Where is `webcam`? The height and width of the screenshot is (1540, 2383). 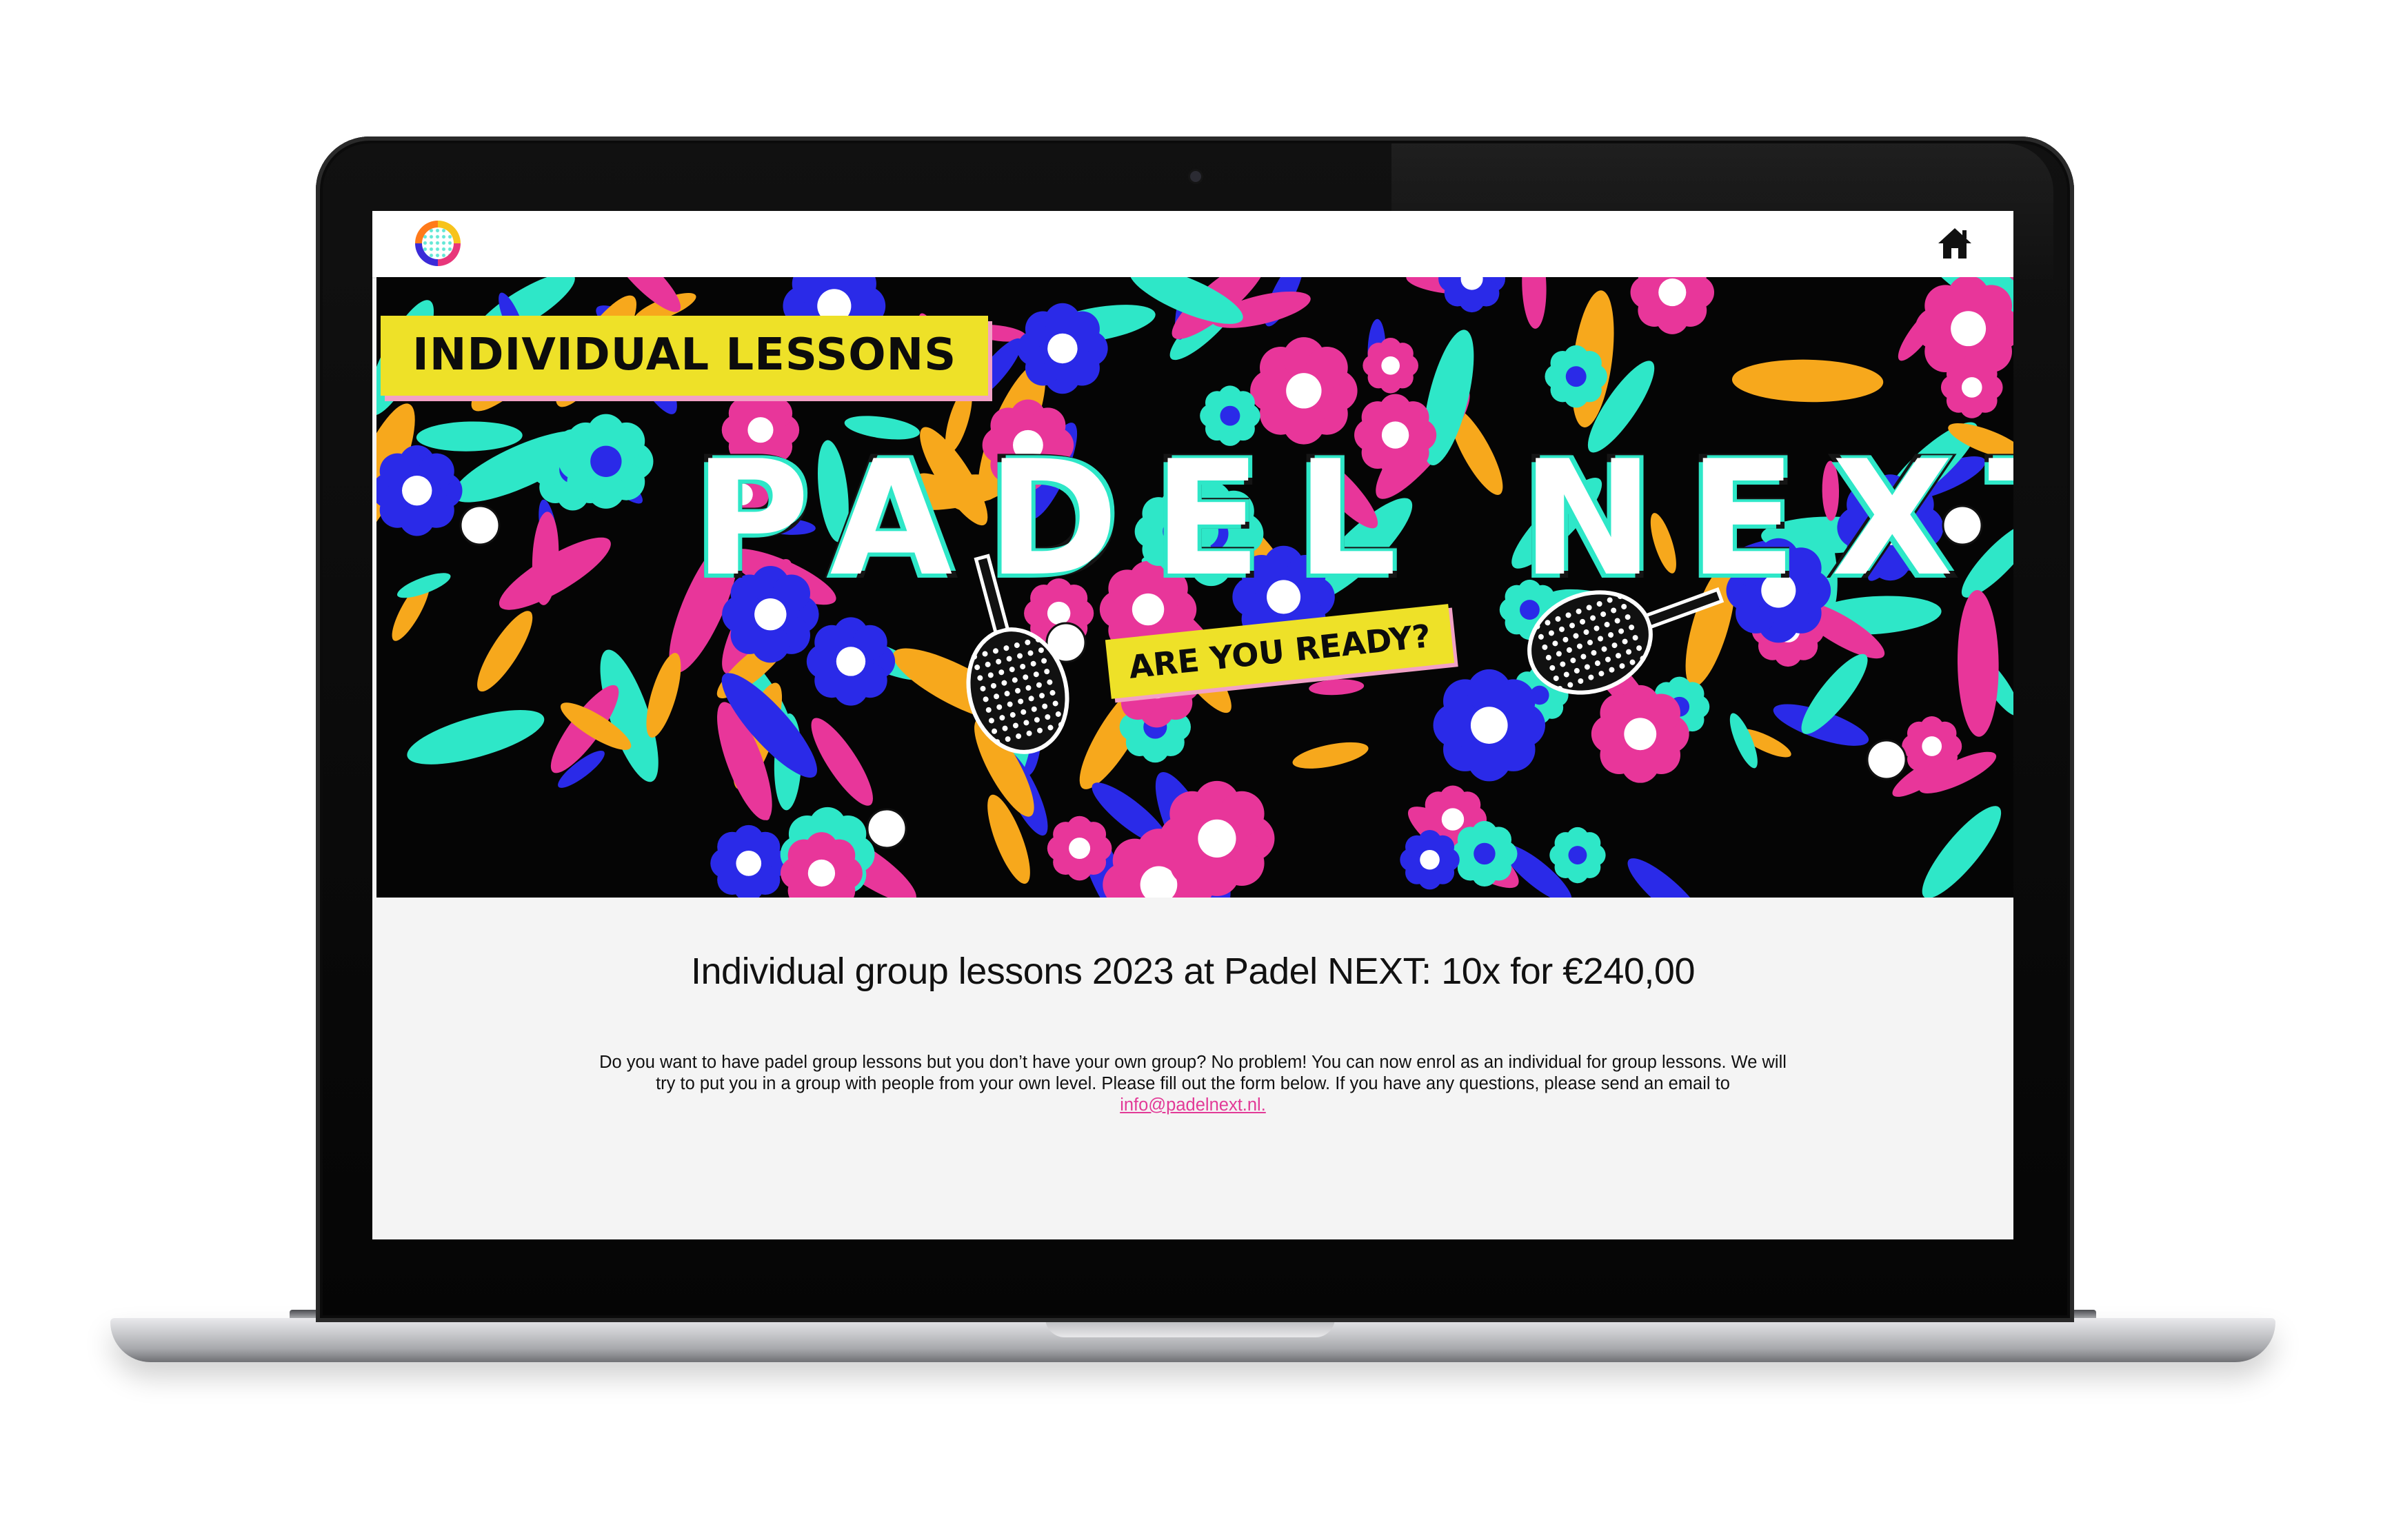 webcam is located at coordinates (1195, 177).